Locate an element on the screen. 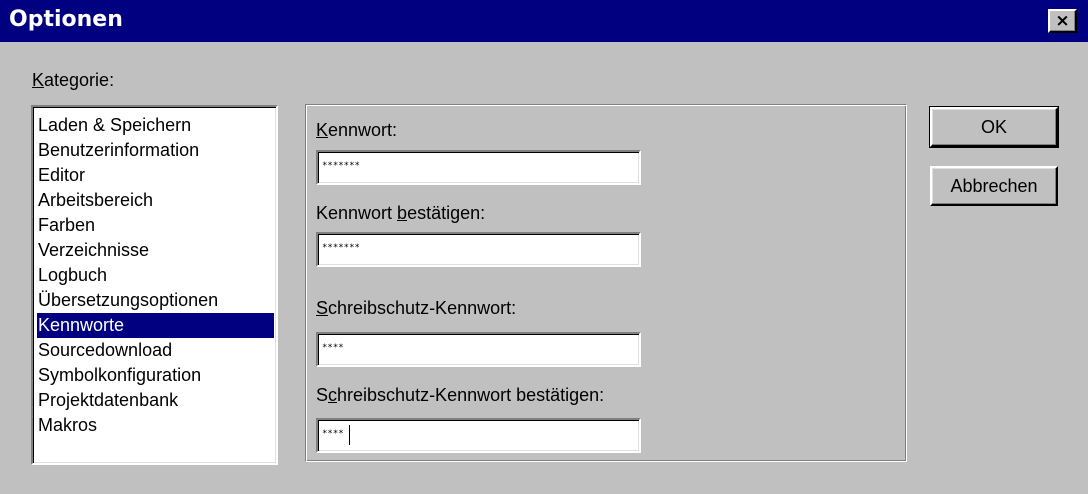 This screenshot has height=494, width=1088. schreibschutz-kennwort-value: **** is located at coordinates (333, 348).